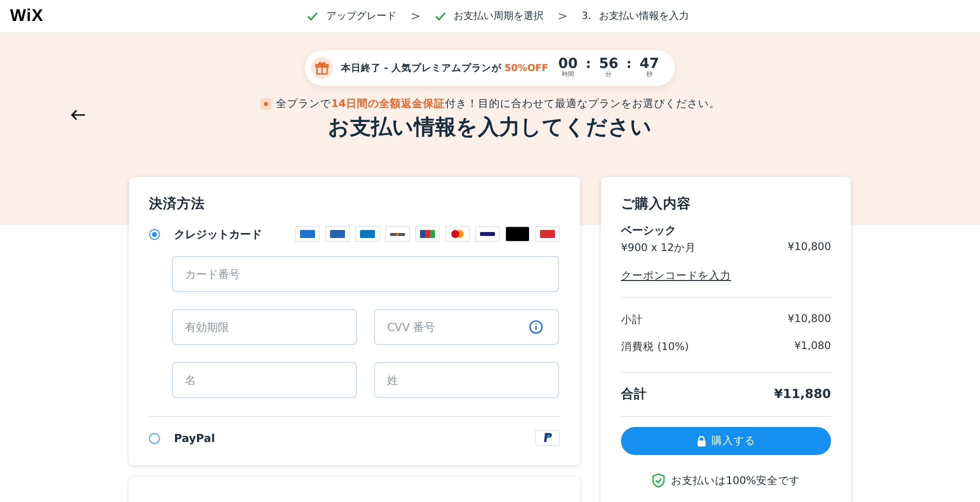 The width and height of the screenshot is (980, 502). Describe the element at coordinates (264, 327) in the screenshot. I see `input-field: 有効期限` at that location.